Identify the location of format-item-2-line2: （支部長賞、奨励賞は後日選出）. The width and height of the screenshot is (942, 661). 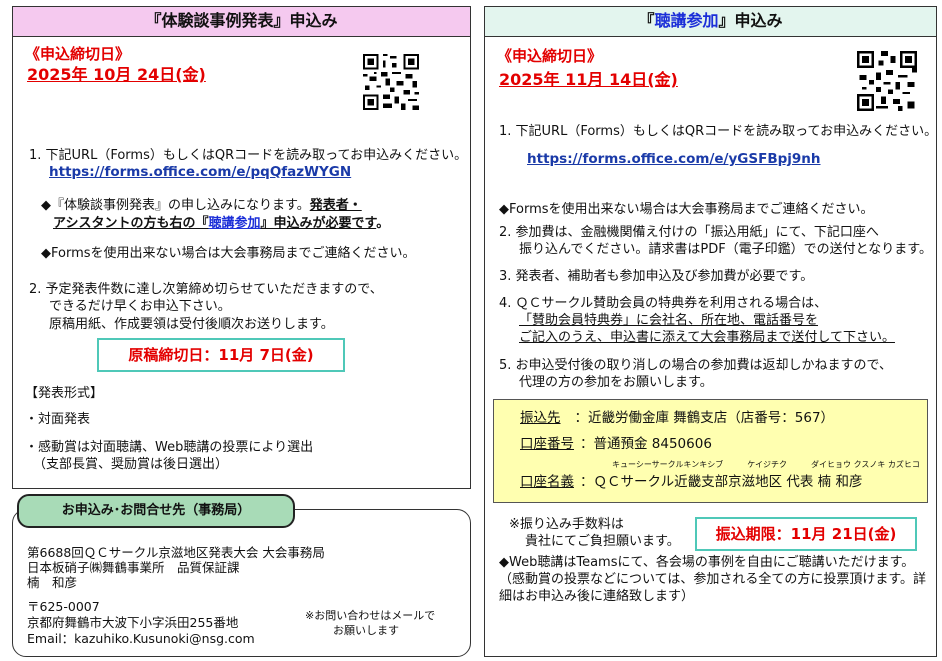
(131, 464).